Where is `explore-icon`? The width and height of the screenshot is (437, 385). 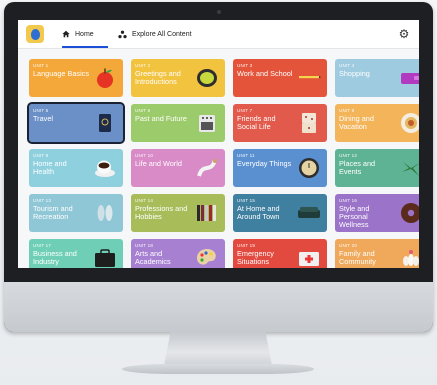 explore-icon is located at coordinates (122, 34).